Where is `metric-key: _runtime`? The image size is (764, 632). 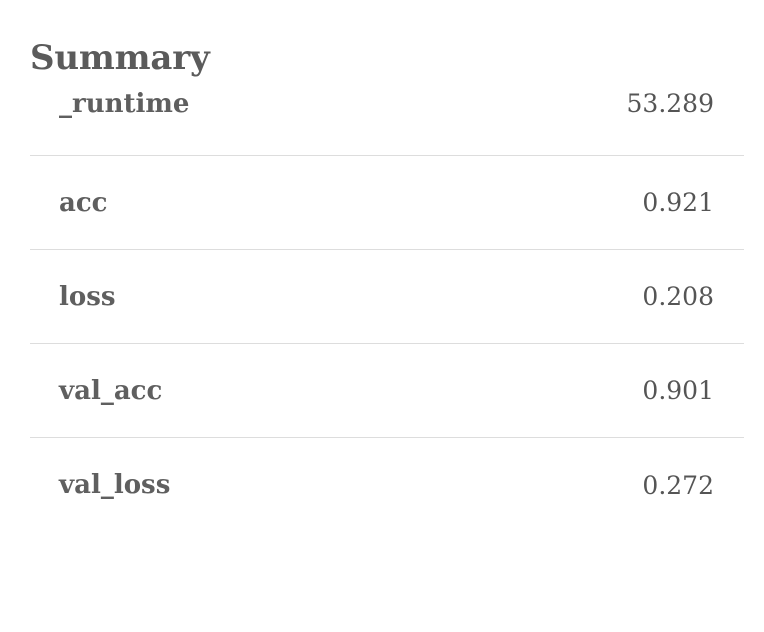 metric-key: _runtime is located at coordinates (124, 104).